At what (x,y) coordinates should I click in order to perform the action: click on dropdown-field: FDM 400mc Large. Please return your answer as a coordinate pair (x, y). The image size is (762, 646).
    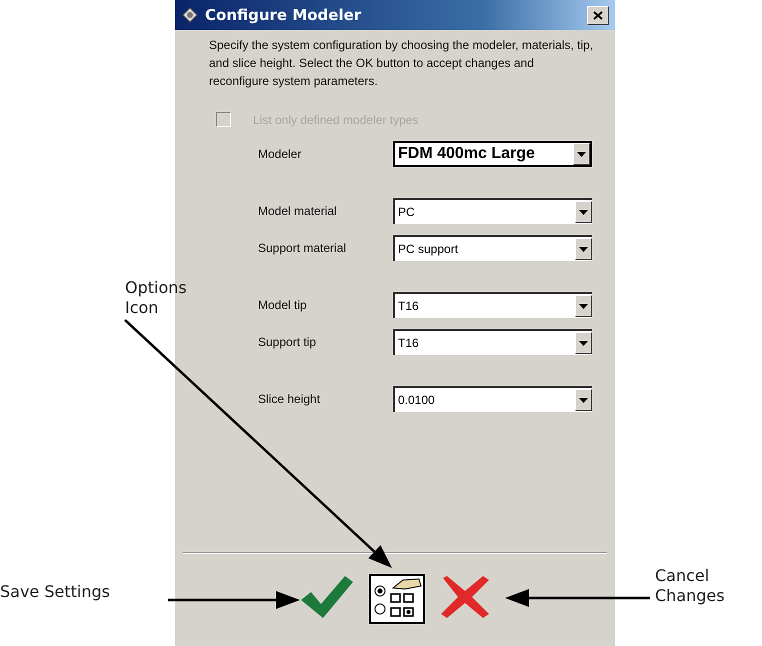
    Looking at the image, I should click on (492, 154).